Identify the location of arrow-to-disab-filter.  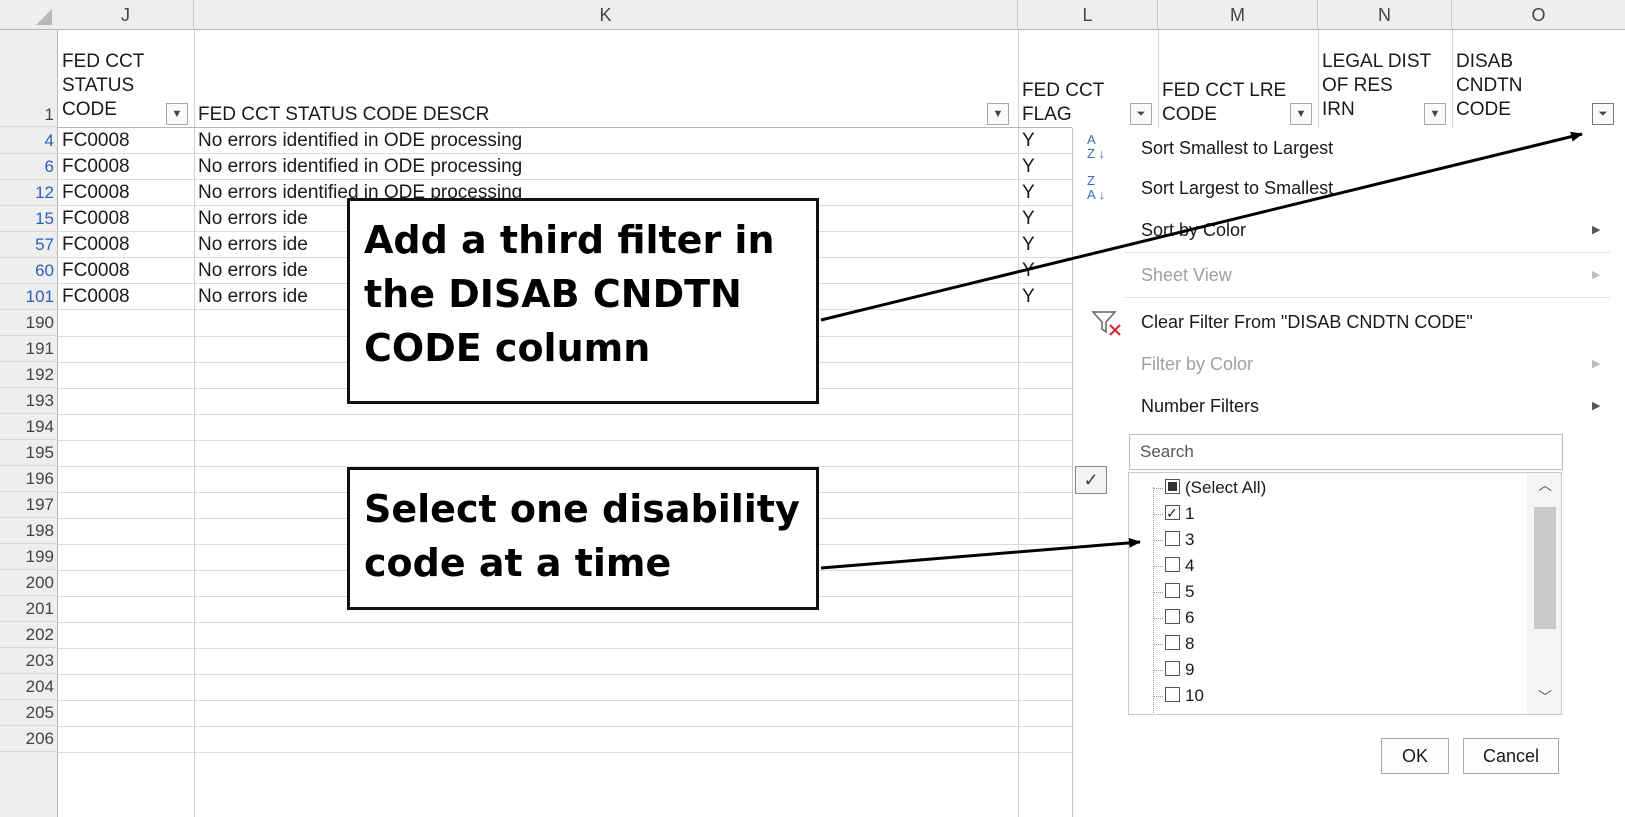
(1201, 226).